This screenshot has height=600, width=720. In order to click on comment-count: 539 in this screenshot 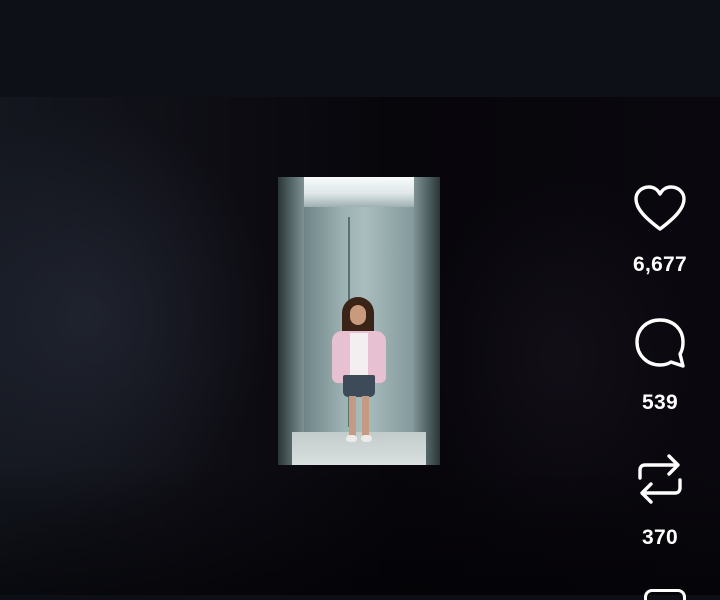, I will do `click(660, 402)`.